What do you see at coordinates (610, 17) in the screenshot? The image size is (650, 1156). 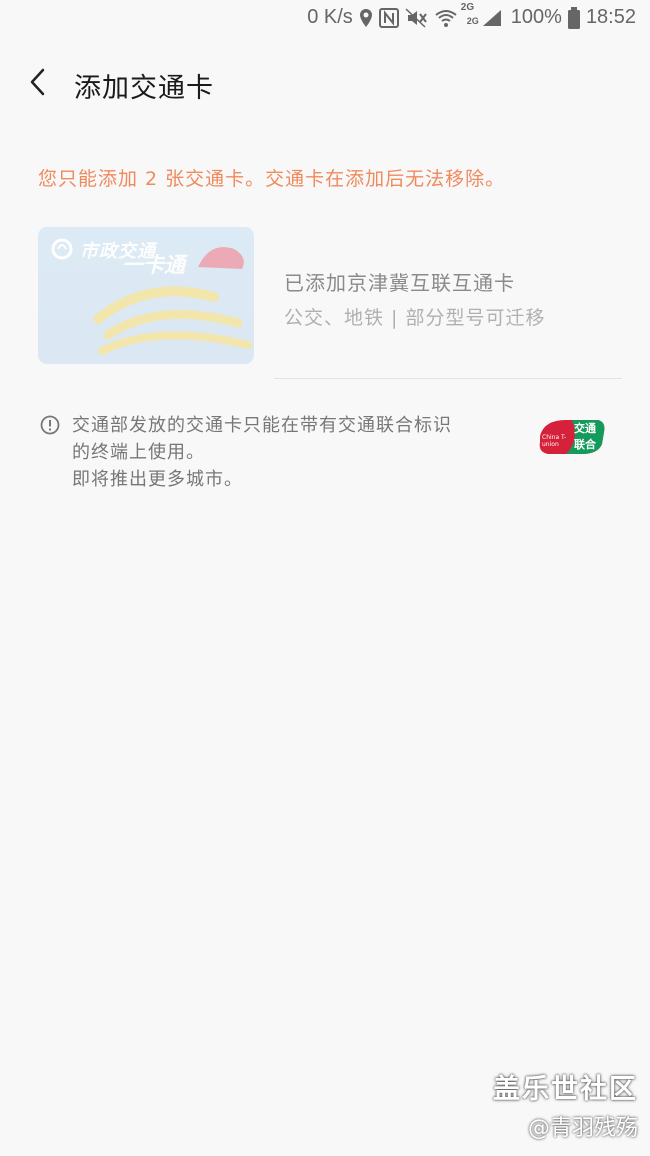 I see `clock: 18:52` at bounding box center [610, 17].